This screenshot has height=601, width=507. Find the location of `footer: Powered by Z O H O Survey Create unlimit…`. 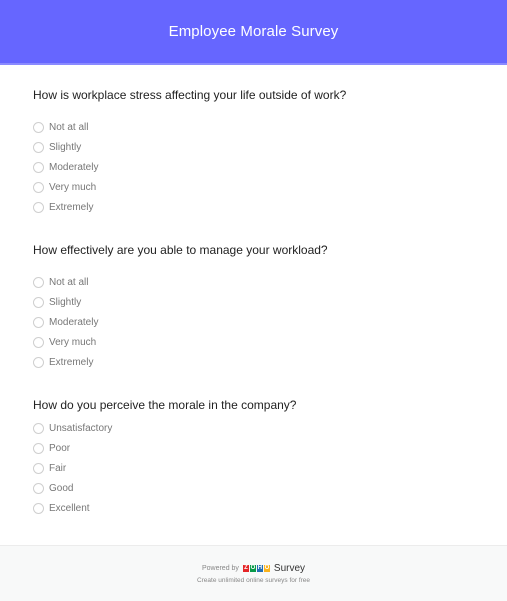

footer: Powered by Z O H O Survey Create unlimit… is located at coordinates (253, 573).